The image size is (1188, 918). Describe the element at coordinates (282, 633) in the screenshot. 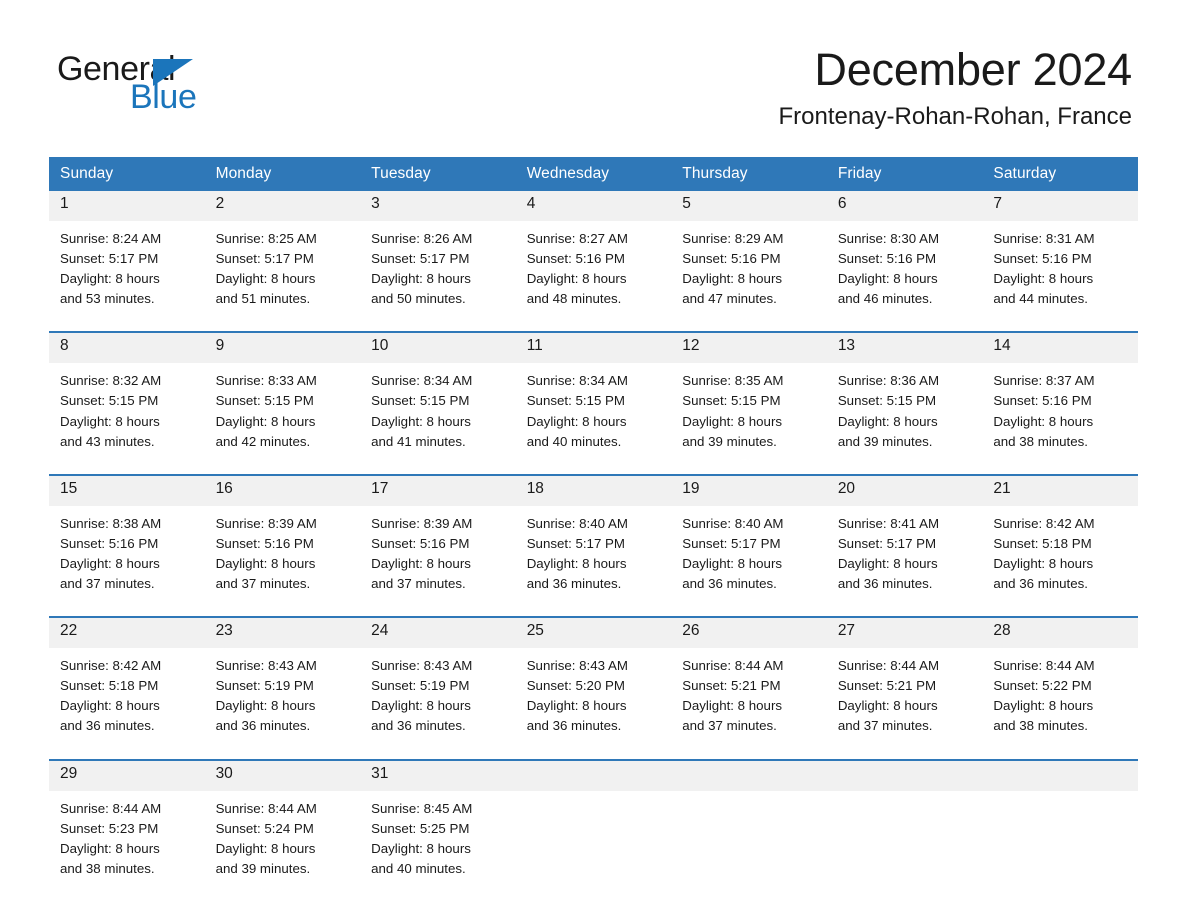

I see `day-number: 23` at that location.